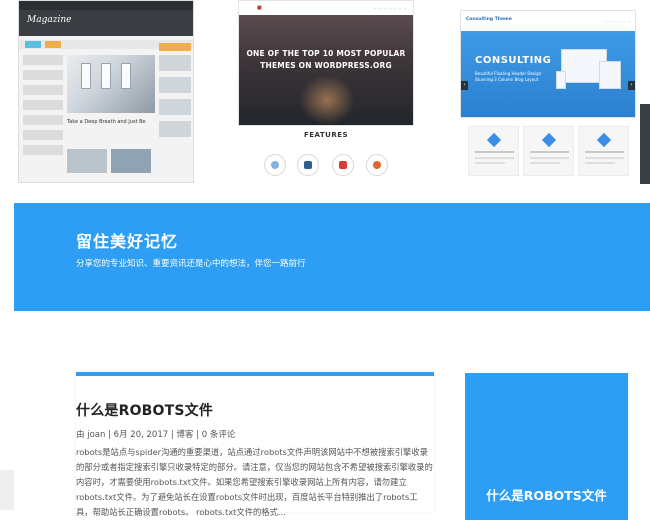  I want to click on magazine-logo: Magazine, so click(49, 20).